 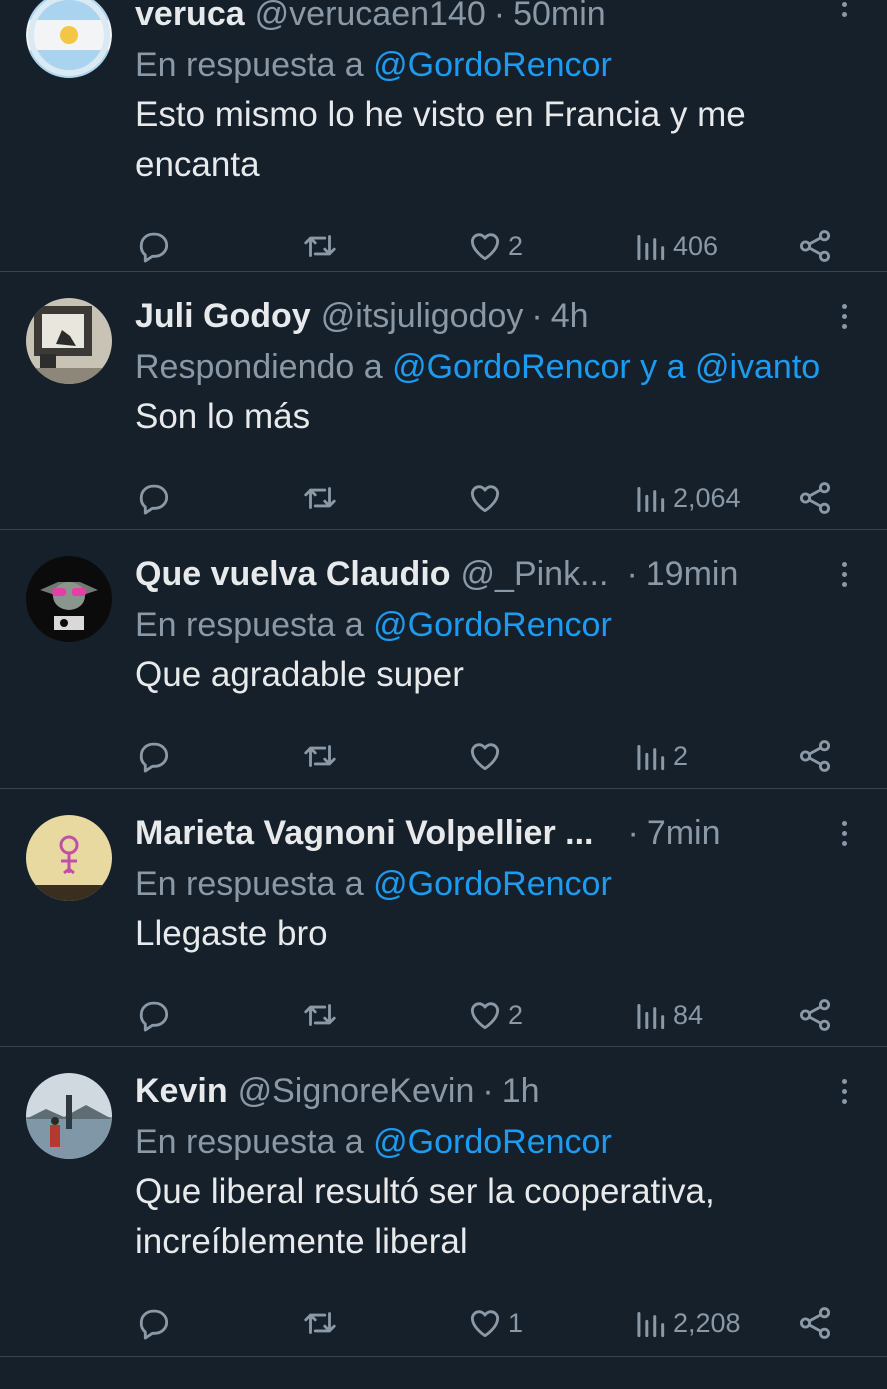 What do you see at coordinates (293, 574) in the screenshot?
I see `author-name: Que vuelva Claudio` at bounding box center [293, 574].